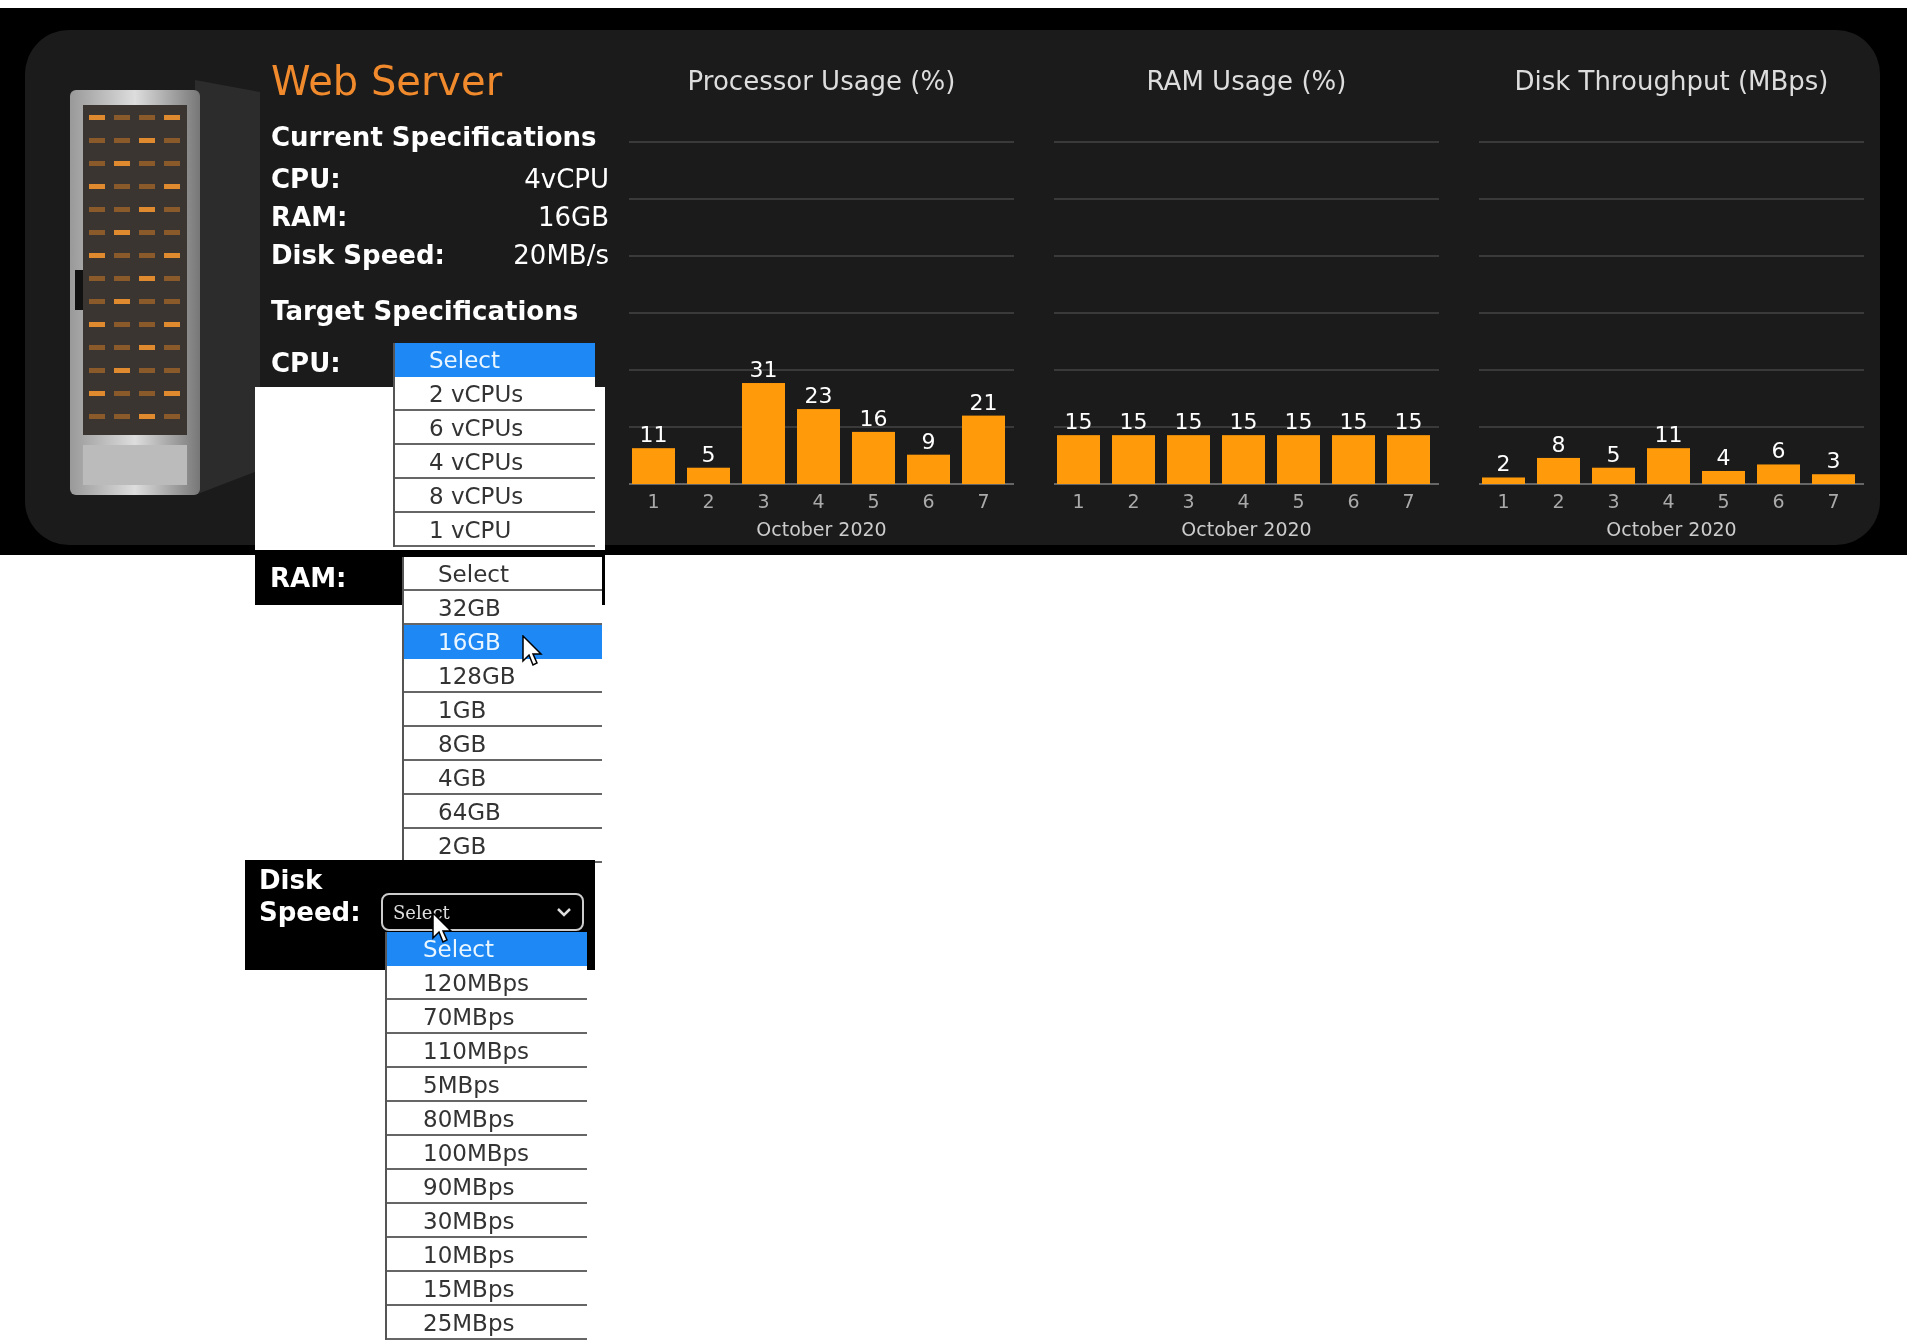  What do you see at coordinates (983, 402) in the screenshot?
I see `data-label: 21` at bounding box center [983, 402].